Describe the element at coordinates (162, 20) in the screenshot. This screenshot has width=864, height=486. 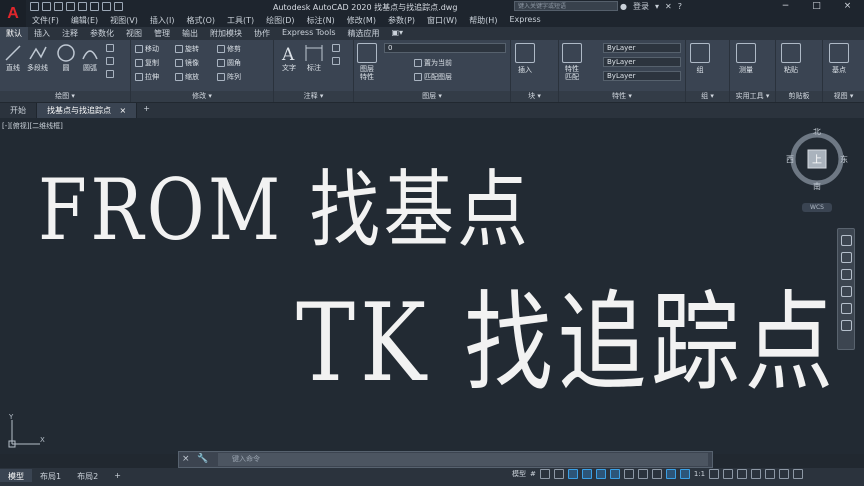
I see `menu-insert: 插入(I)` at that location.